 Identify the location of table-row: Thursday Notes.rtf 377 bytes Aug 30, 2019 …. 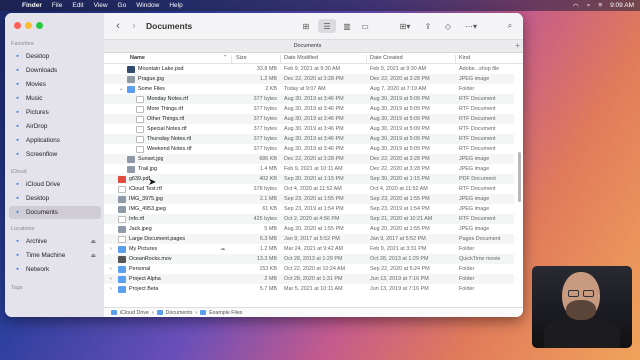
(309, 139).